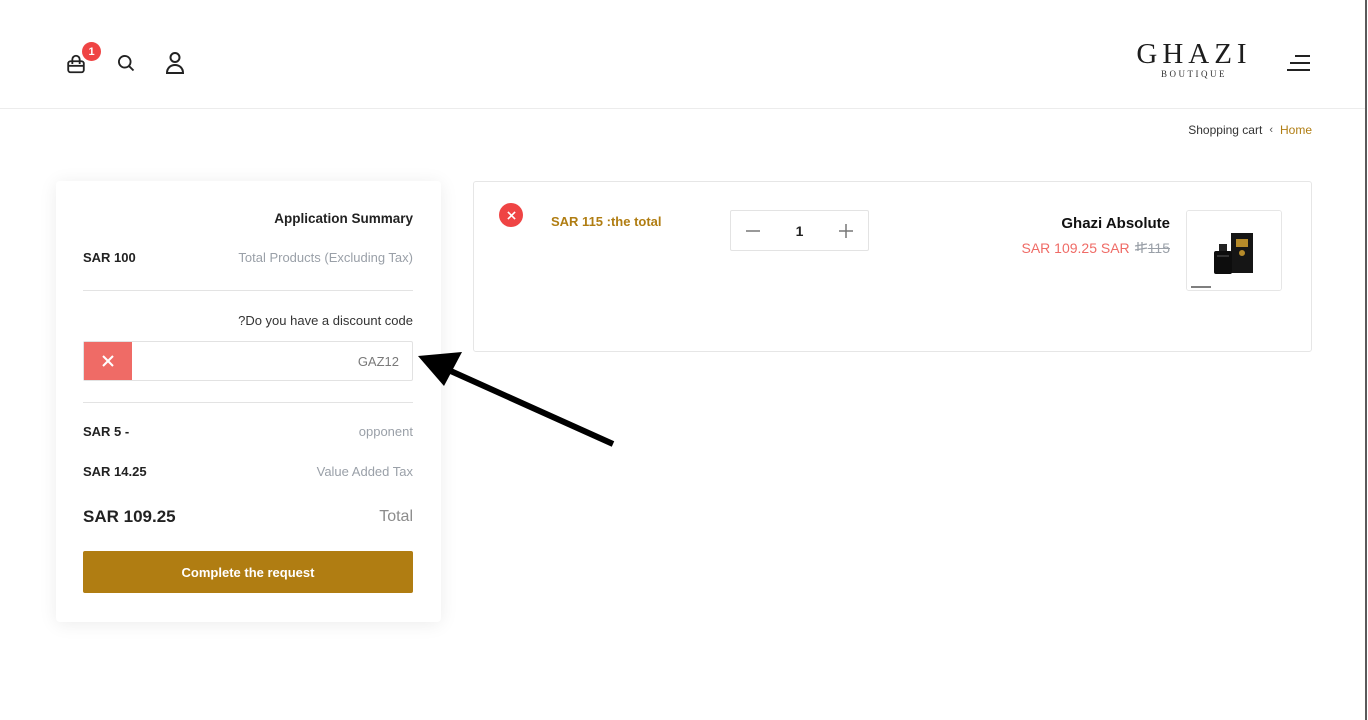 Image resolution: width=1368 pixels, height=720 pixels. What do you see at coordinates (248, 431) in the screenshot?
I see `discount-row: SAR 5 - opponent` at bounding box center [248, 431].